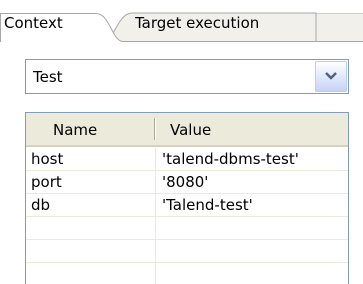  I want to click on tab-bar: Target execution Context, so click(181, 21).